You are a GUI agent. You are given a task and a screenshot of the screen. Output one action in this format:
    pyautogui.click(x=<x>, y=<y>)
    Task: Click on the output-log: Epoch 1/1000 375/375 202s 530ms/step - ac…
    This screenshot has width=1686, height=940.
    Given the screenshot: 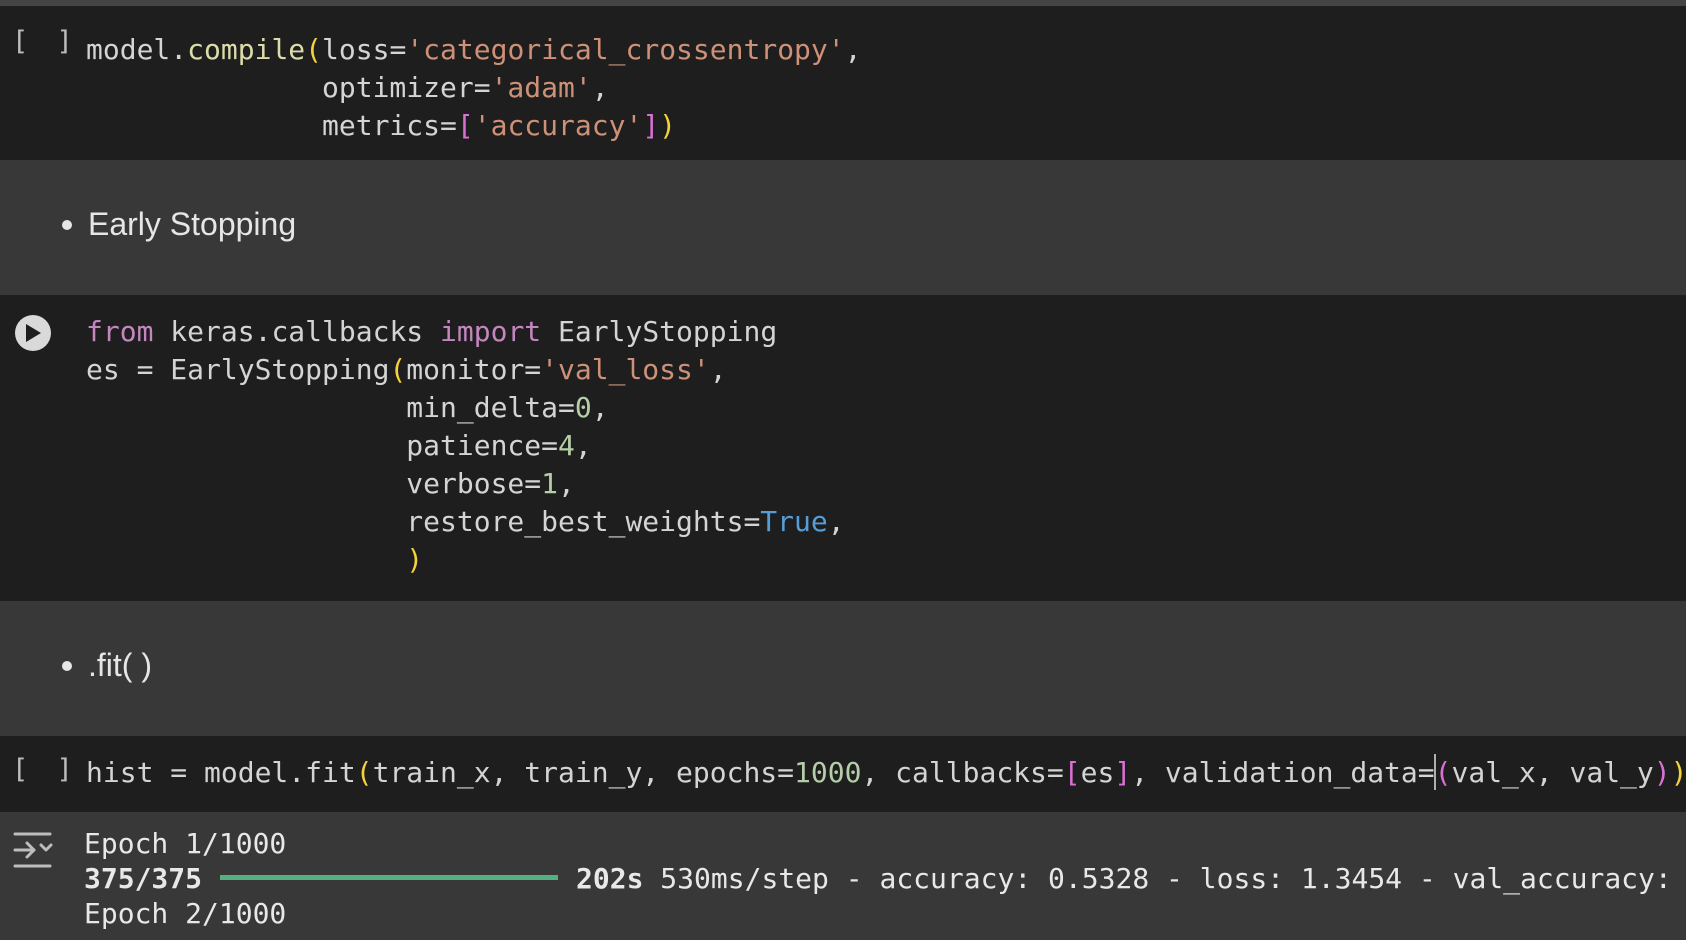 What is the action you would take?
    pyautogui.click(x=878, y=878)
    